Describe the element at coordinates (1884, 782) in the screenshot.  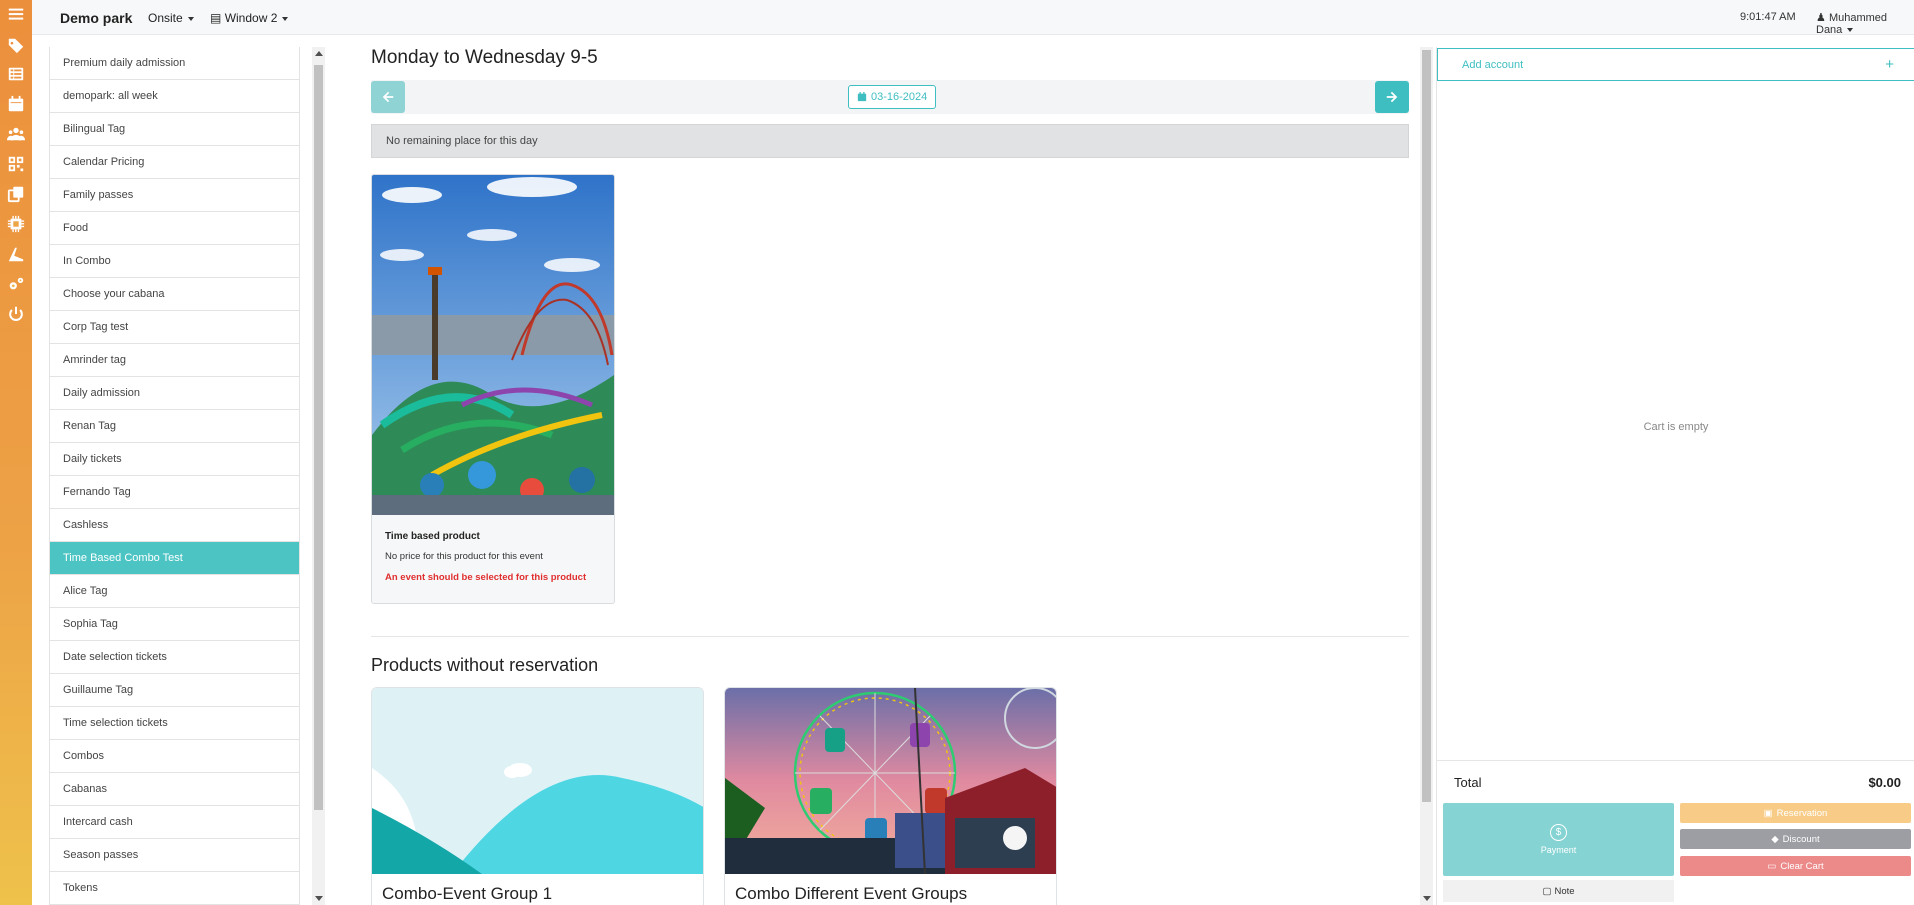
I see `total-amount: $0.00` at that location.